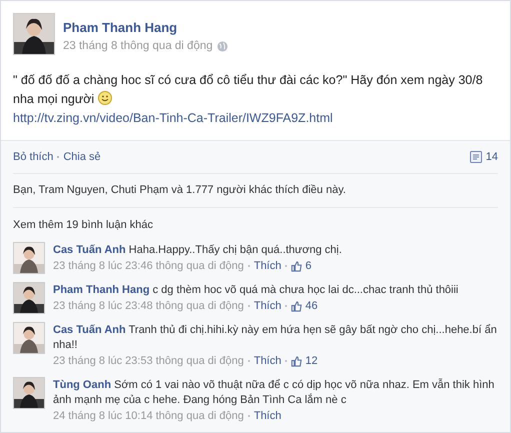 This screenshot has height=433, width=511. I want to click on comment-text: Tùng Oanh Sớm có 1 vai nào võ thuật nữa để c có dịp học võ nữa nhaz. Em vẫn thik hình ảnh mạnh mẹ của c hehe. Đang hóng Bản Tình Ca lắm nè c, so click(274, 393).